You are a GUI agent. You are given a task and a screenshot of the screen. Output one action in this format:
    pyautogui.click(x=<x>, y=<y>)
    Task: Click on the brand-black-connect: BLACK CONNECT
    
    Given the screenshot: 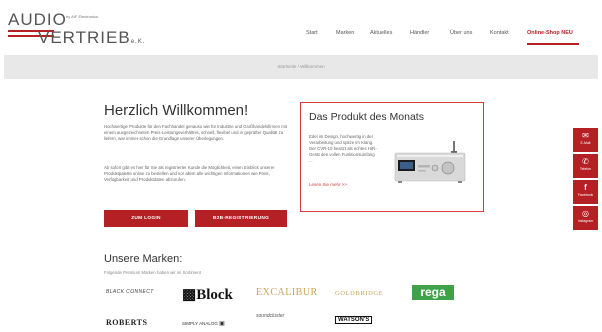 What is the action you would take?
    pyautogui.click(x=130, y=292)
    